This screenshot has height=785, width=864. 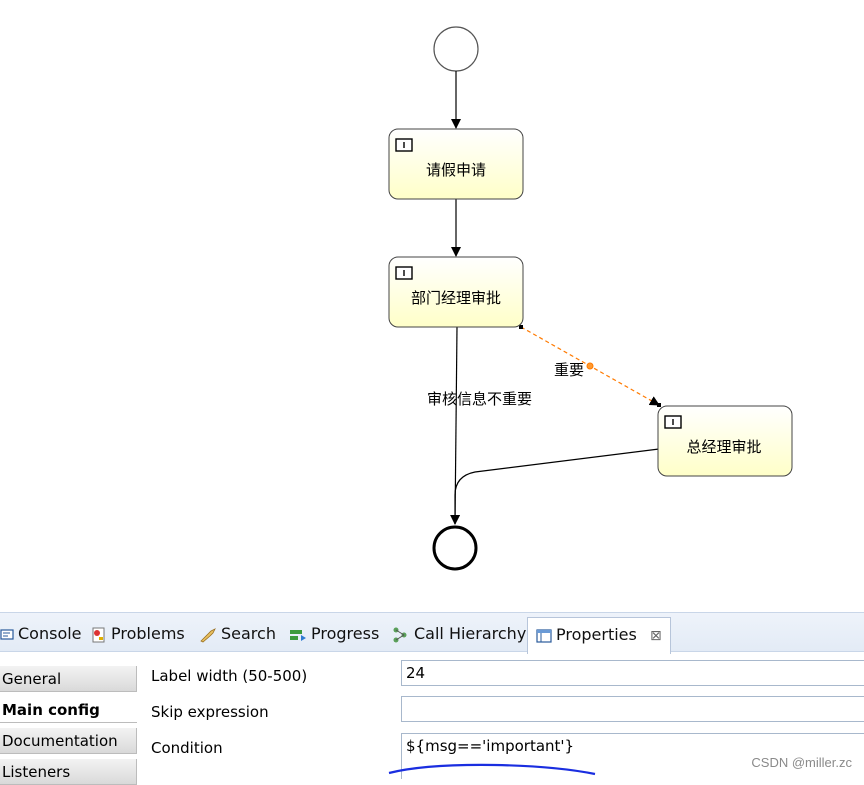 I want to click on properties-icon, so click(x=544, y=635).